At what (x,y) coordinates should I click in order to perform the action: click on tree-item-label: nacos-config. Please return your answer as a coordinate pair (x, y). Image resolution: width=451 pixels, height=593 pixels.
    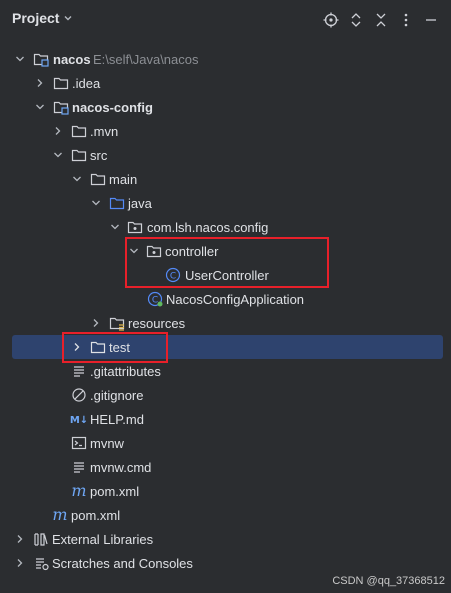
    Looking at the image, I should click on (112, 107).